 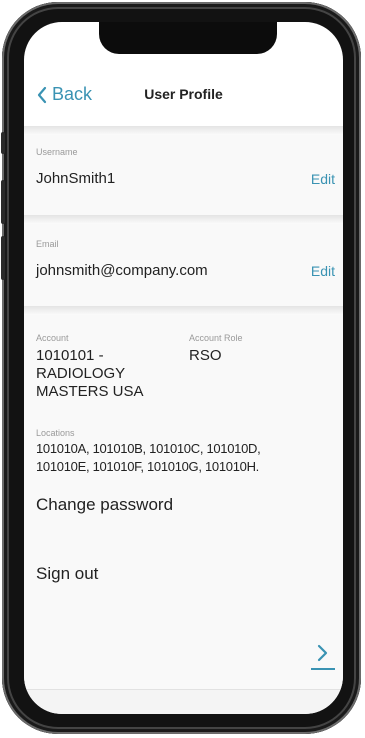 What do you see at coordinates (3, 202) in the screenshot?
I see `volume-up-button` at bounding box center [3, 202].